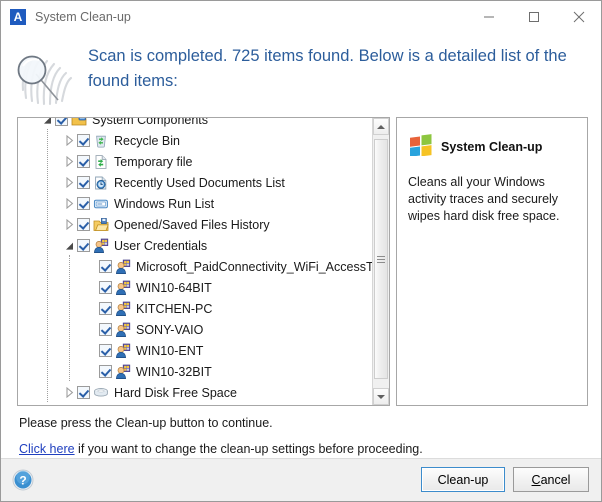 This screenshot has width=602, height=502. What do you see at coordinates (161, 245) in the screenshot?
I see `tree-row-label: User Credentials` at bounding box center [161, 245].